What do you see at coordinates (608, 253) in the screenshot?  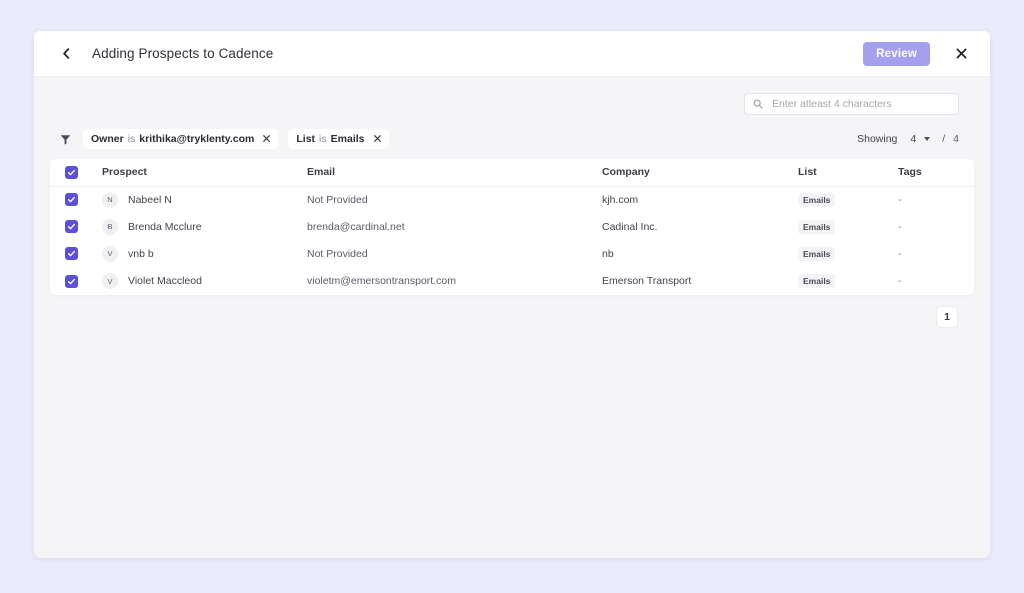 I see `company-cell: nb` at bounding box center [608, 253].